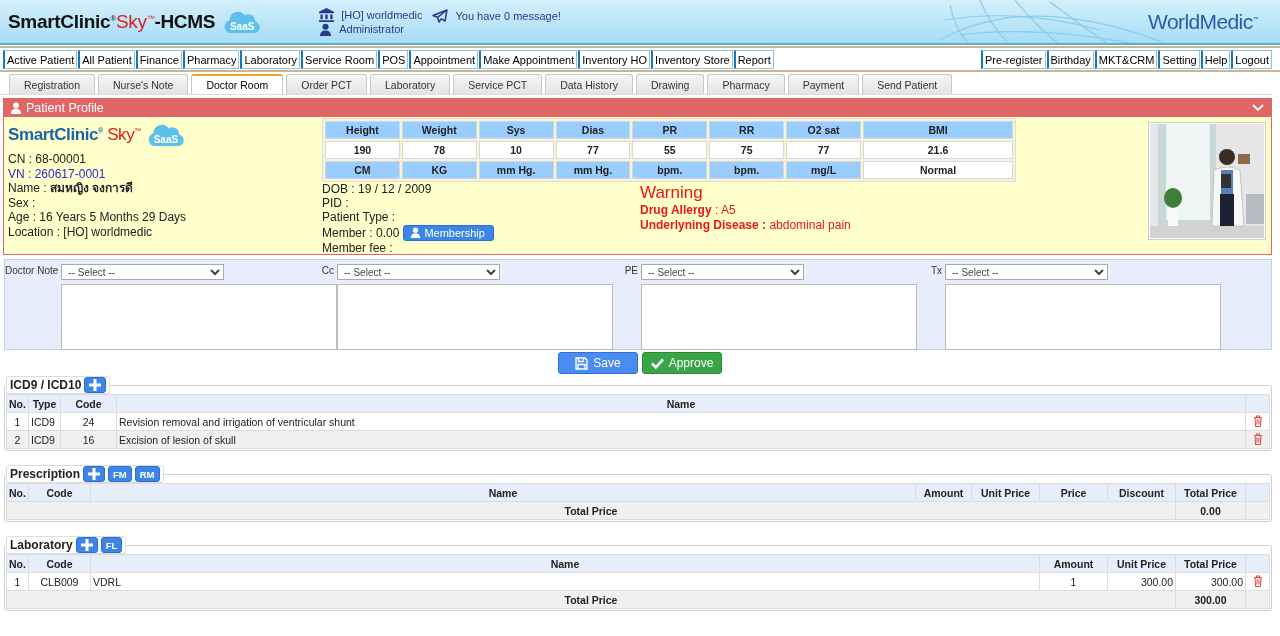  What do you see at coordinates (65, 107) in the screenshot?
I see `panel-title: Patient Profile` at bounding box center [65, 107].